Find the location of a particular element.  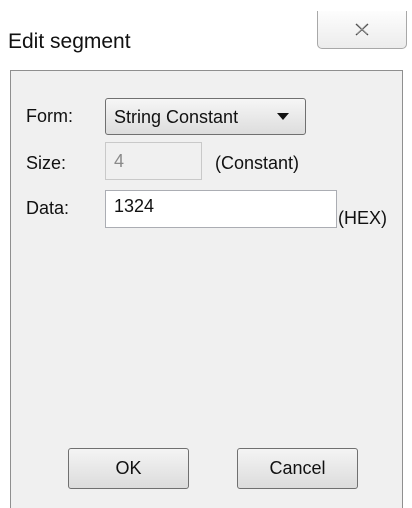

close-button is located at coordinates (362, 30).